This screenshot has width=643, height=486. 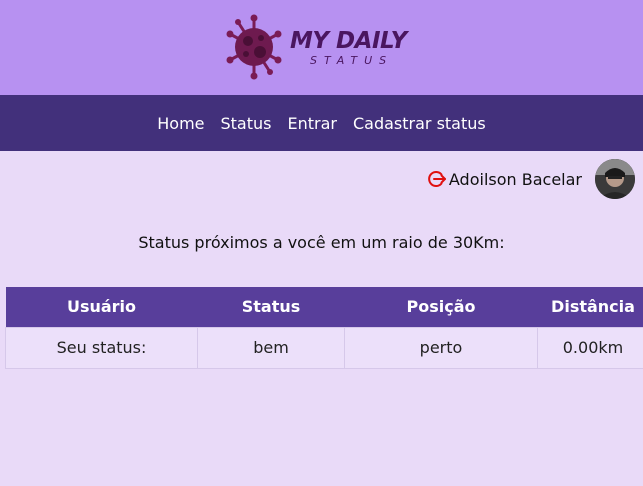 What do you see at coordinates (590, 347) in the screenshot?
I see `cell-distancia: 0.00km` at bounding box center [590, 347].